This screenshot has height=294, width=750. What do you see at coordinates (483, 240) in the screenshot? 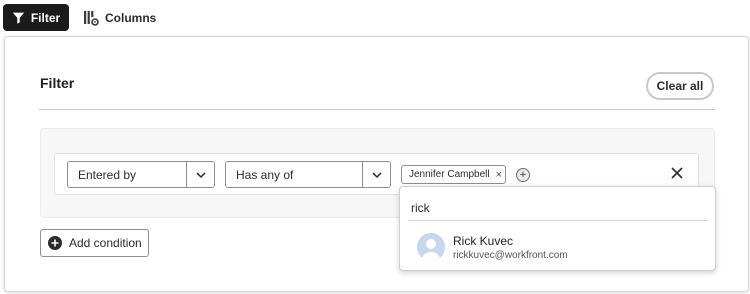
I see `result-name: Rick Kuvec` at bounding box center [483, 240].